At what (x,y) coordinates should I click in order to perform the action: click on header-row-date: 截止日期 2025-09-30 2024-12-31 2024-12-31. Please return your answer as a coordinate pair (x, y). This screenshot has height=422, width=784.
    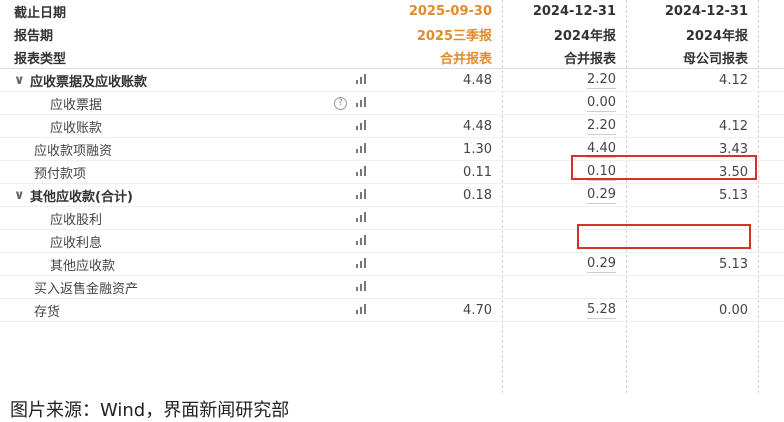
    Looking at the image, I should click on (392, 11).